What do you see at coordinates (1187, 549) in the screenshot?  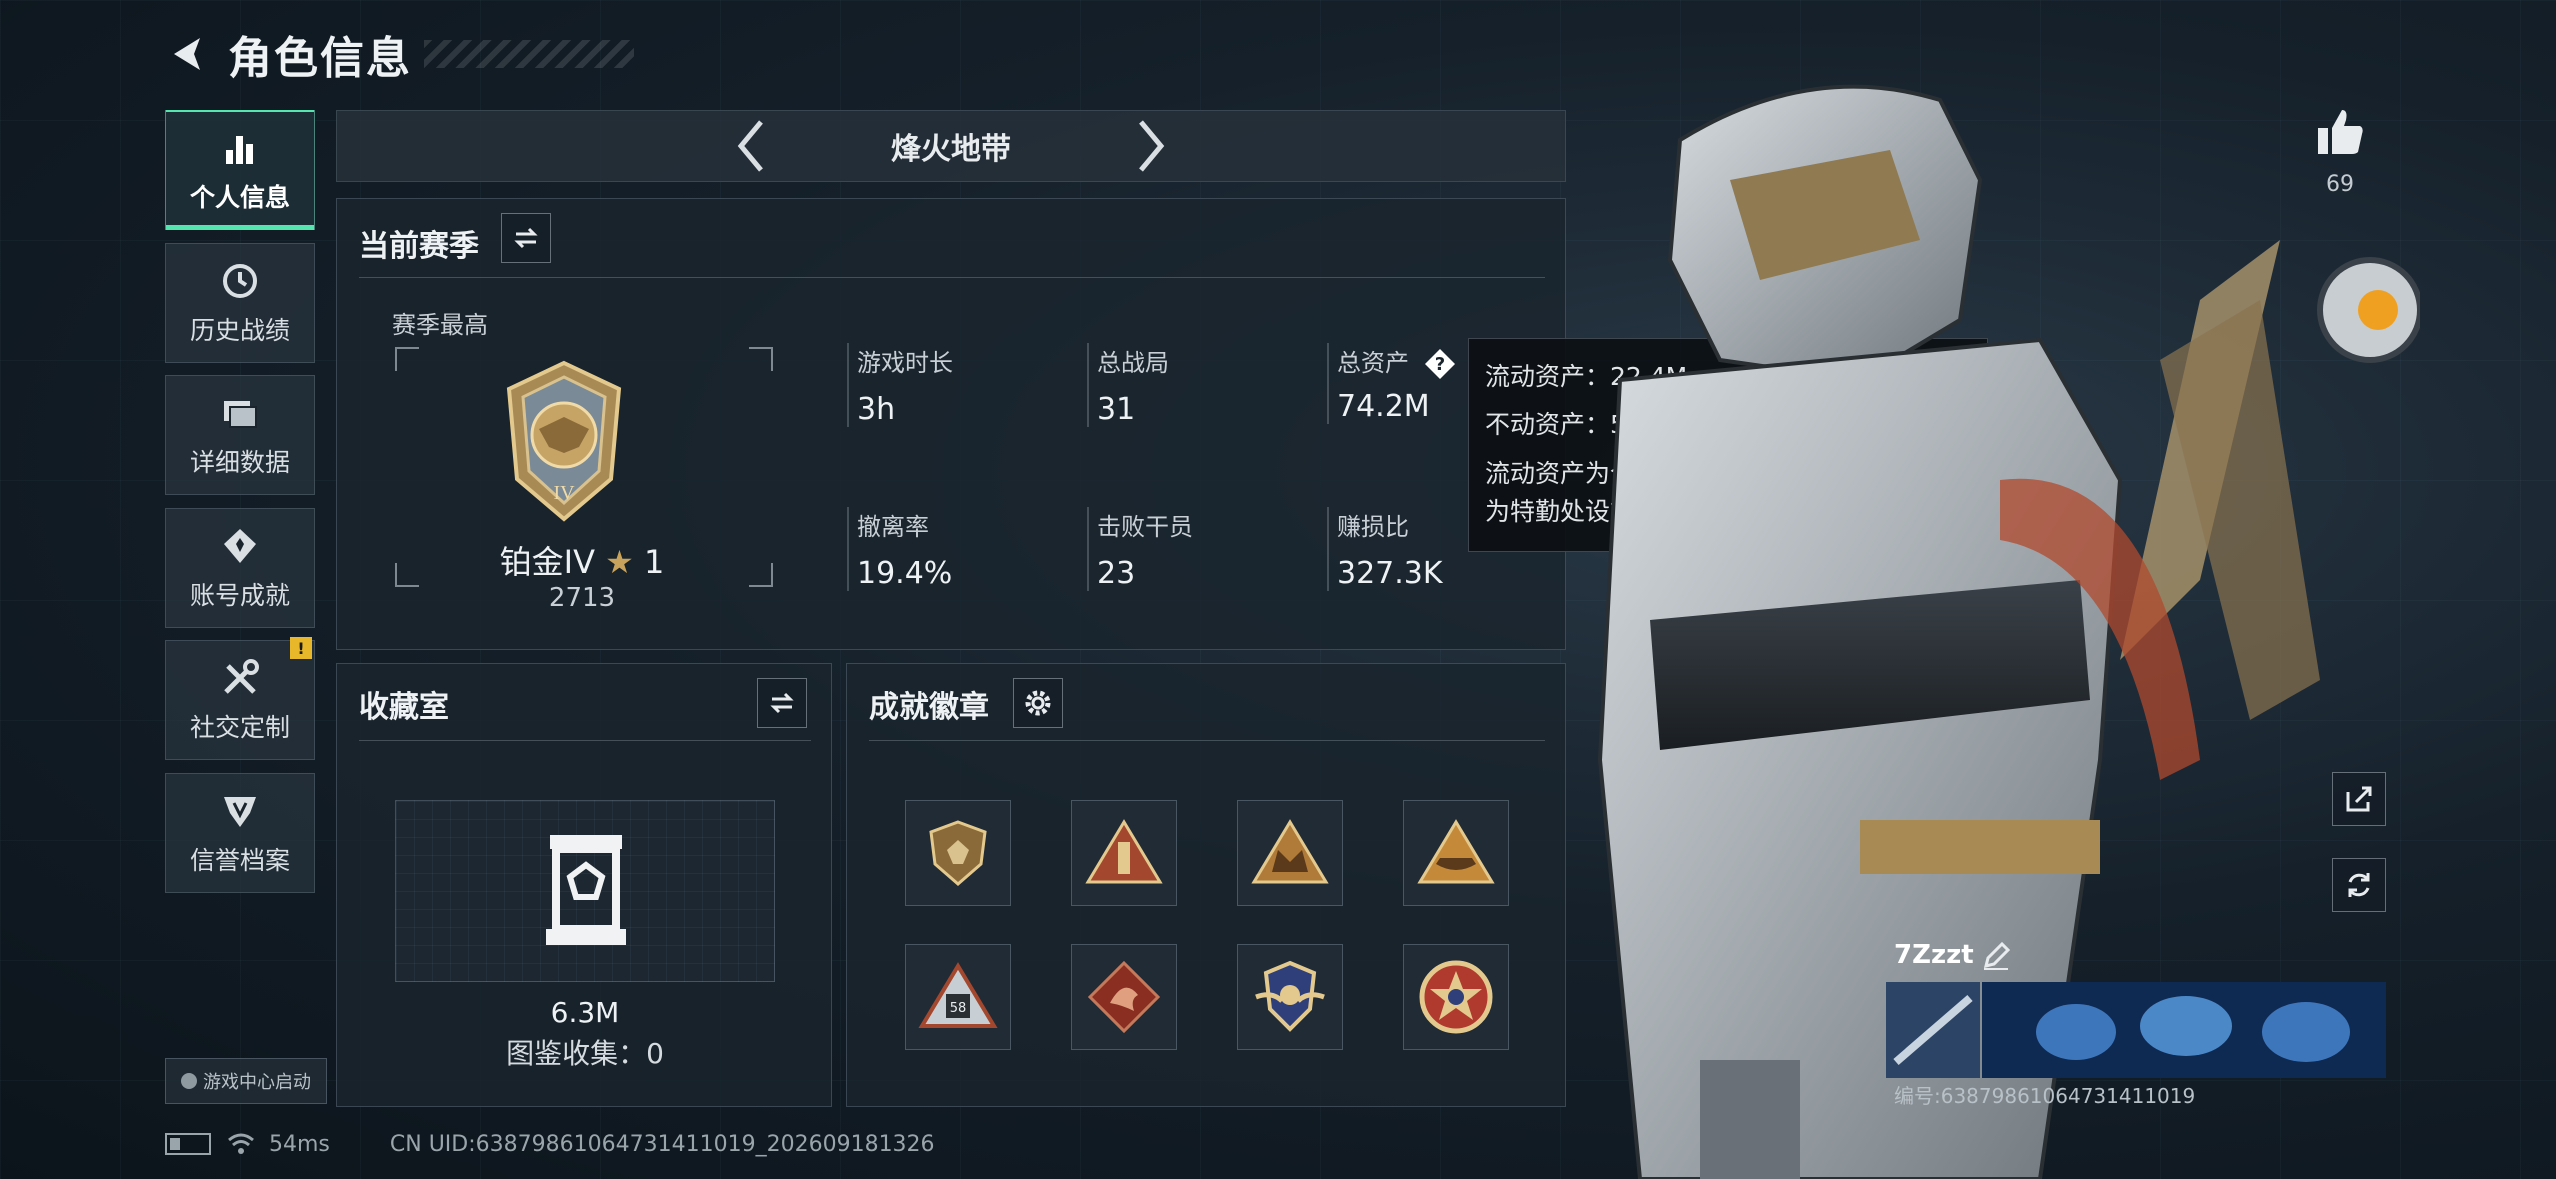 I see `stat-operators-defeated: 击败干员 23` at bounding box center [1187, 549].